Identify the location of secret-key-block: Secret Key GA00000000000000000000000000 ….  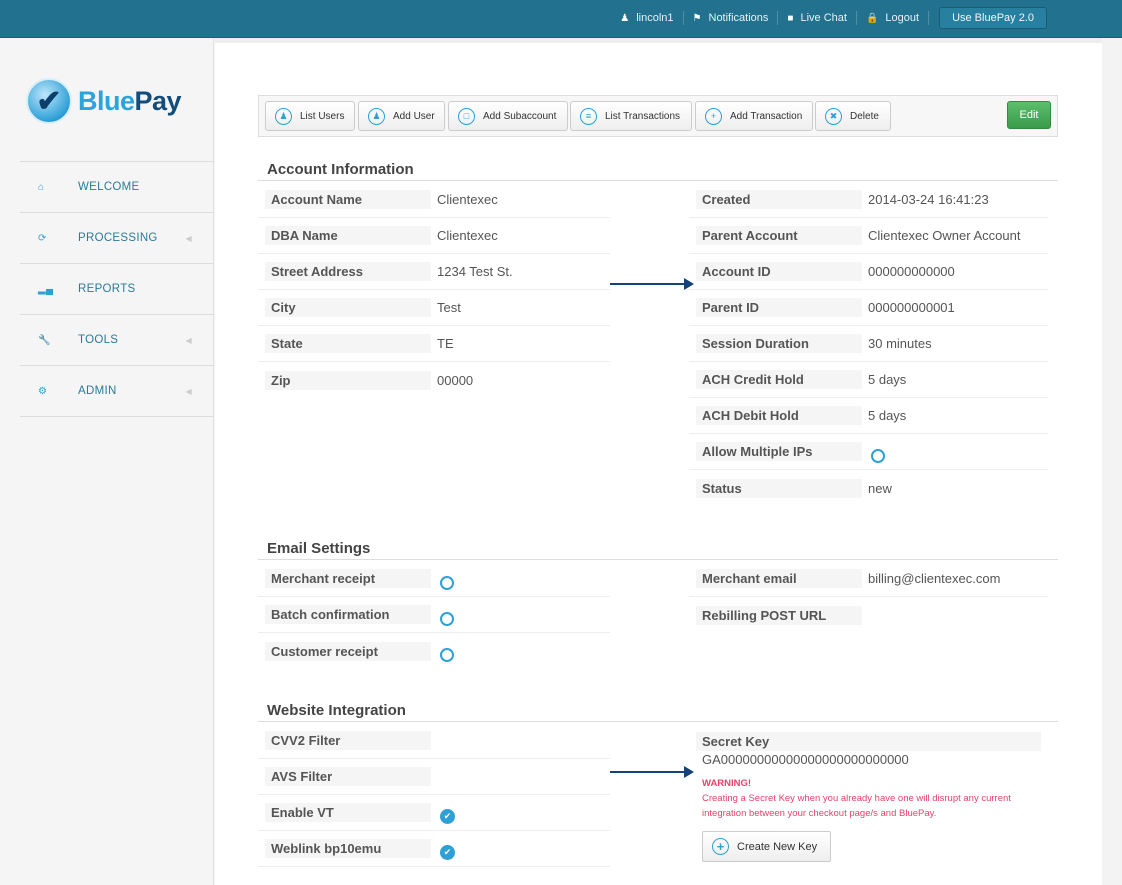
(868, 792).